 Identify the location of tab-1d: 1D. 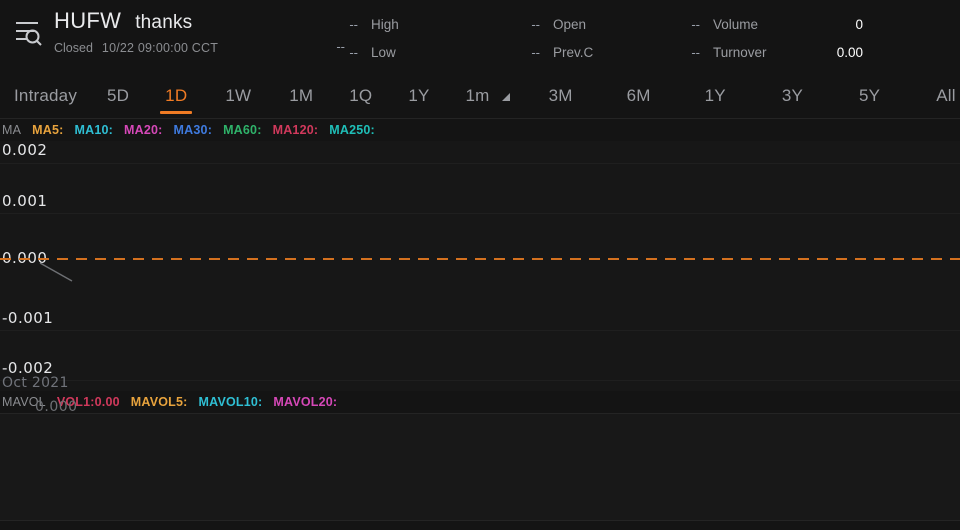
(176, 96).